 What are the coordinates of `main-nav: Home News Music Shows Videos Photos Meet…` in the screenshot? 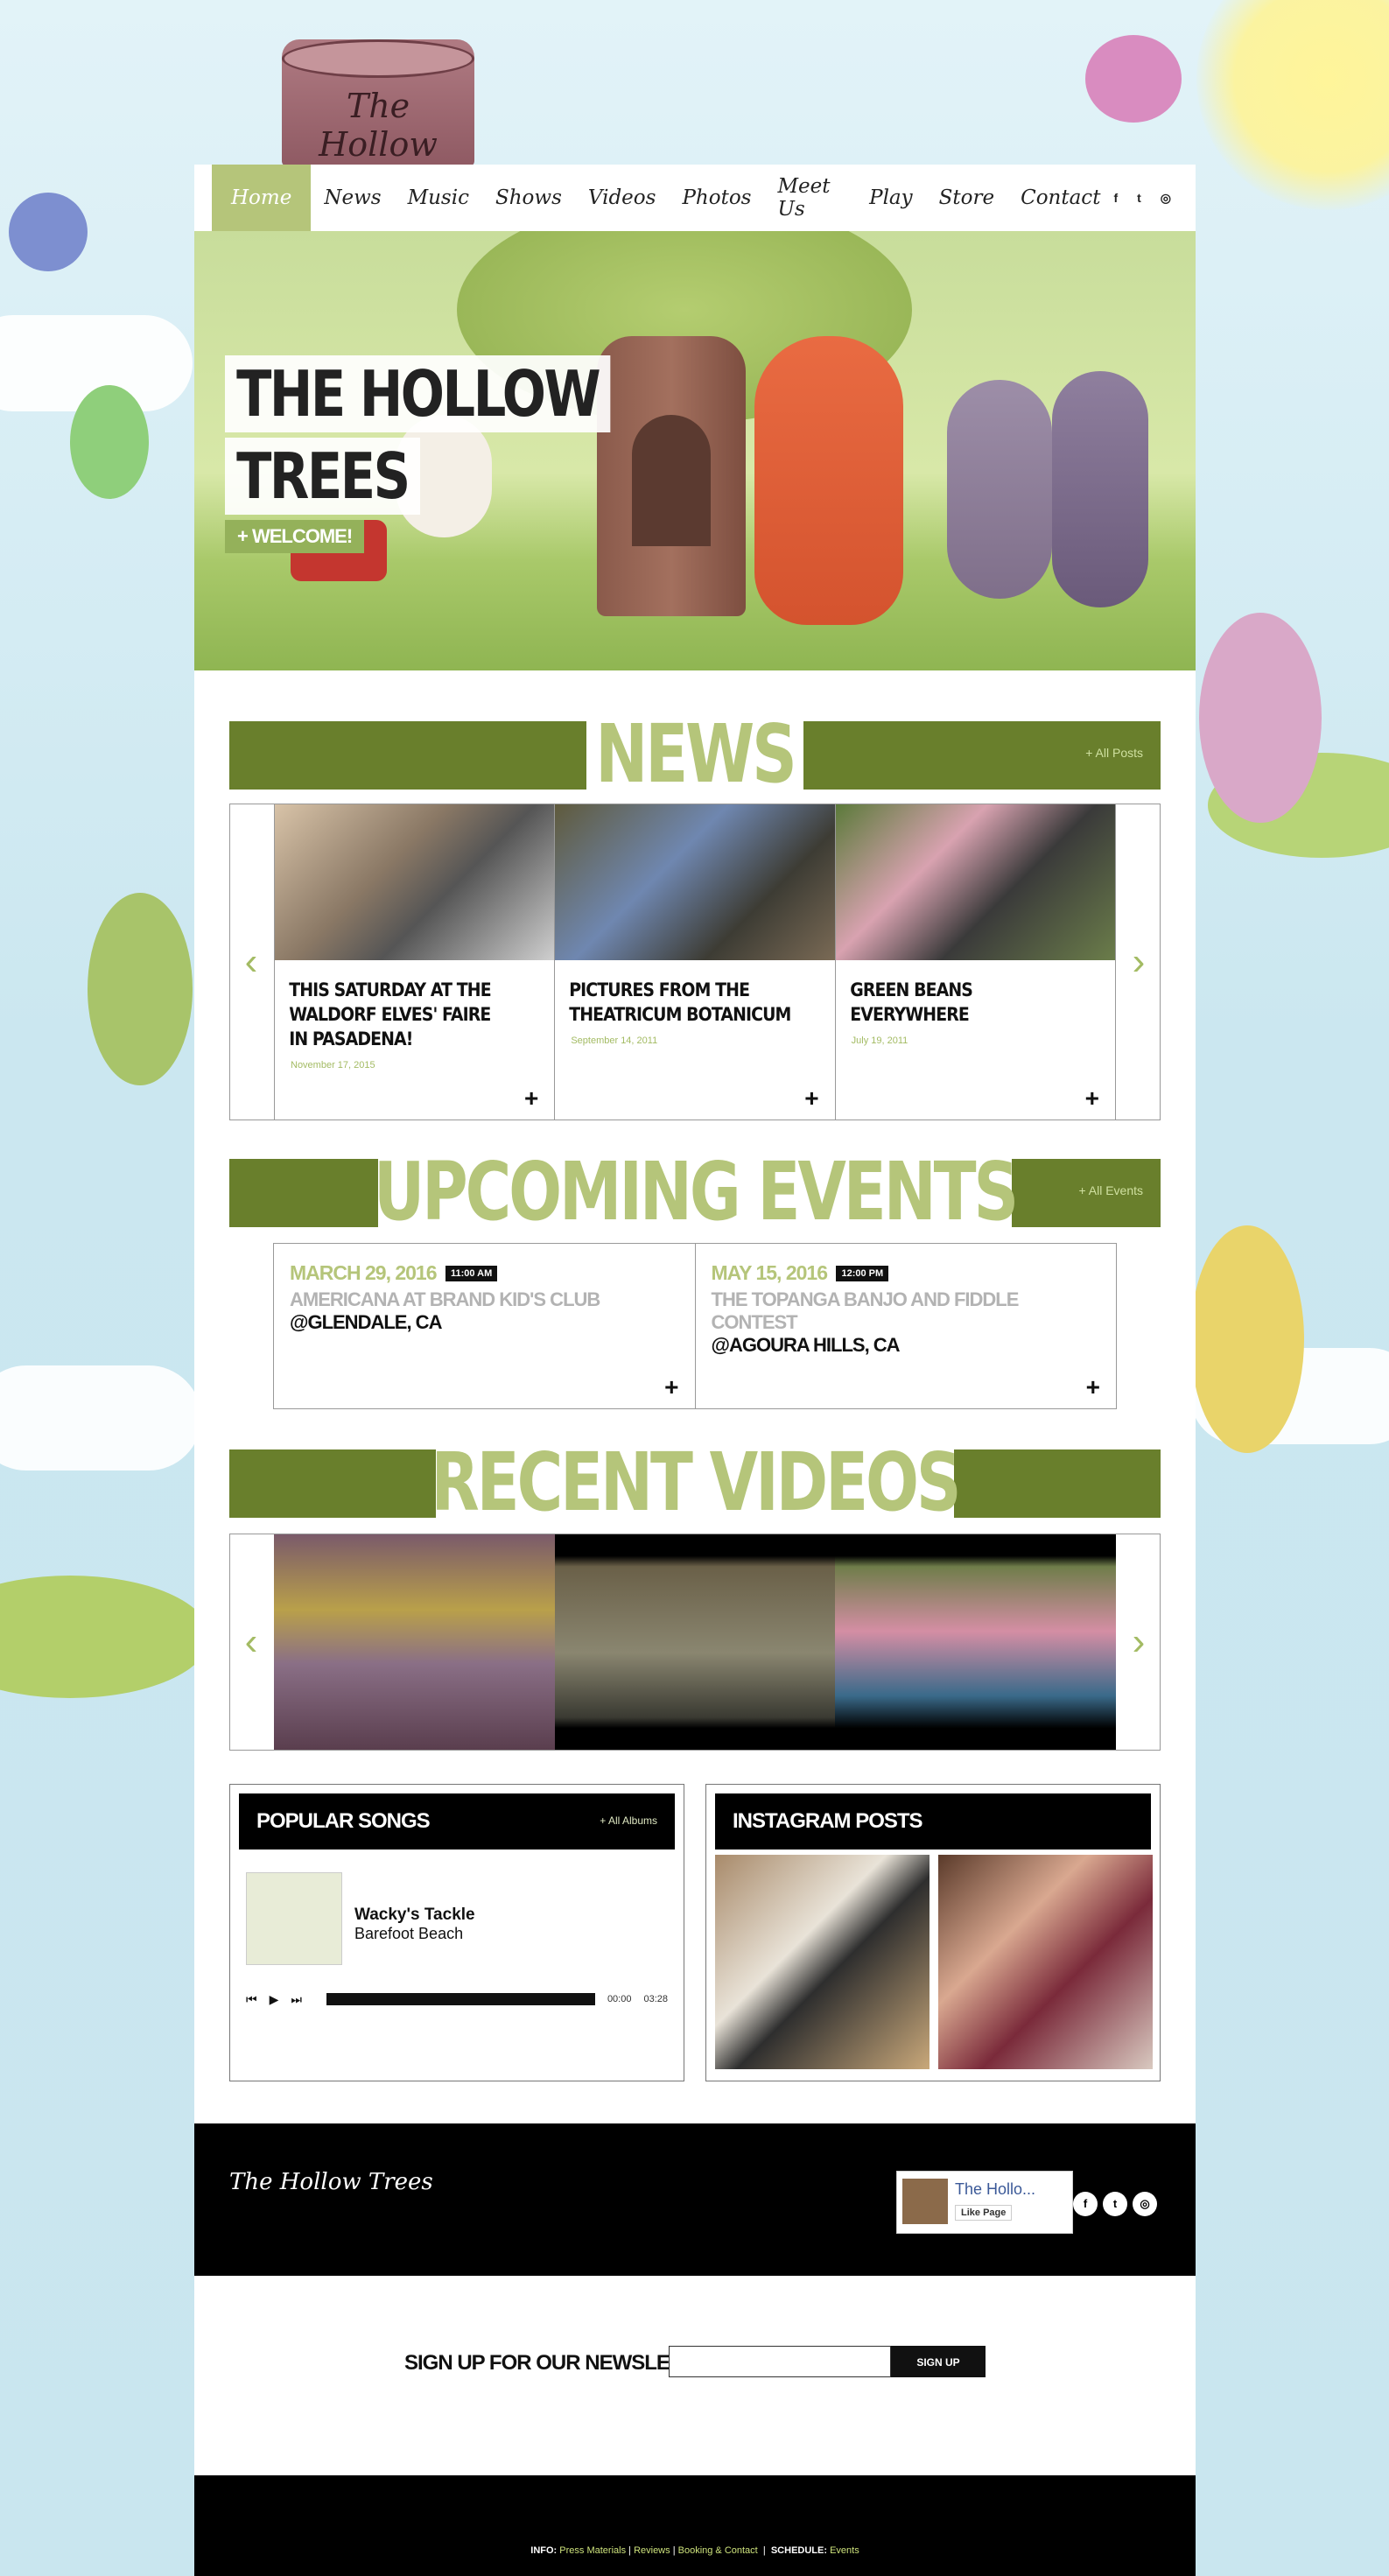 It's located at (695, 198).